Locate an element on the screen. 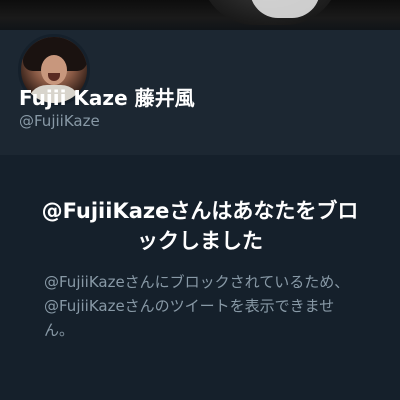  display-name: Fujii Kaze 藤井風 is located at coordinates (107, 98).